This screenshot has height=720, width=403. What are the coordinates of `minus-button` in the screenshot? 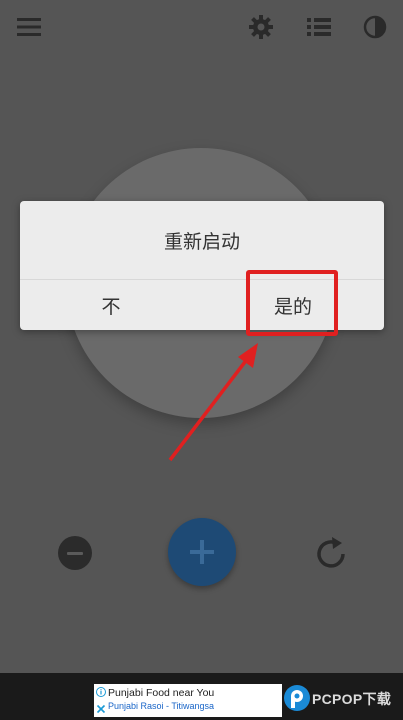 It's located at (75, 553).